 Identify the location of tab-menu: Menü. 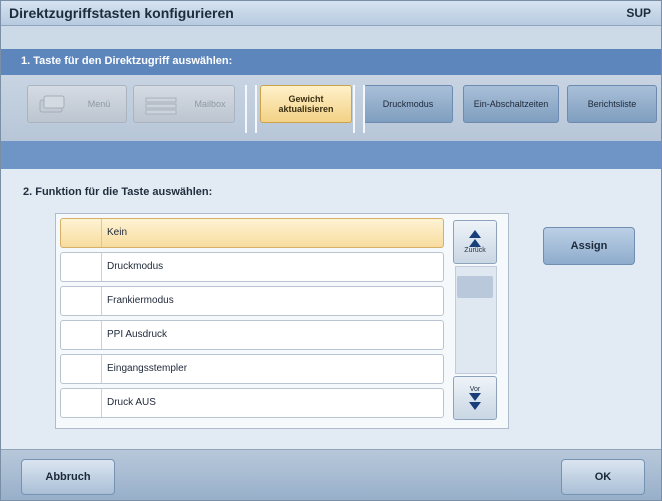
(77, 104).